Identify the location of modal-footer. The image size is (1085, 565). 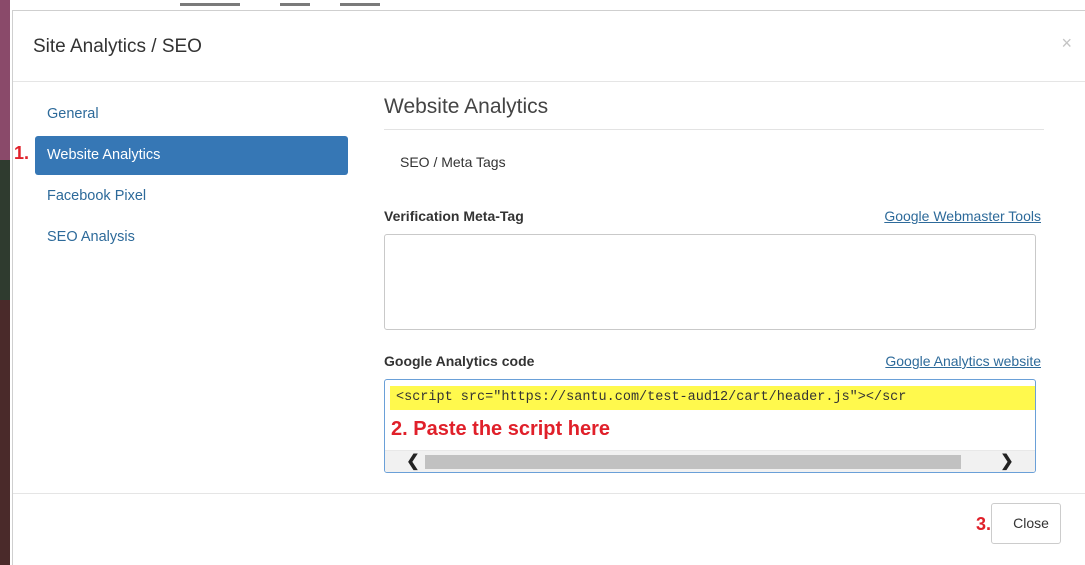
(549, 529).